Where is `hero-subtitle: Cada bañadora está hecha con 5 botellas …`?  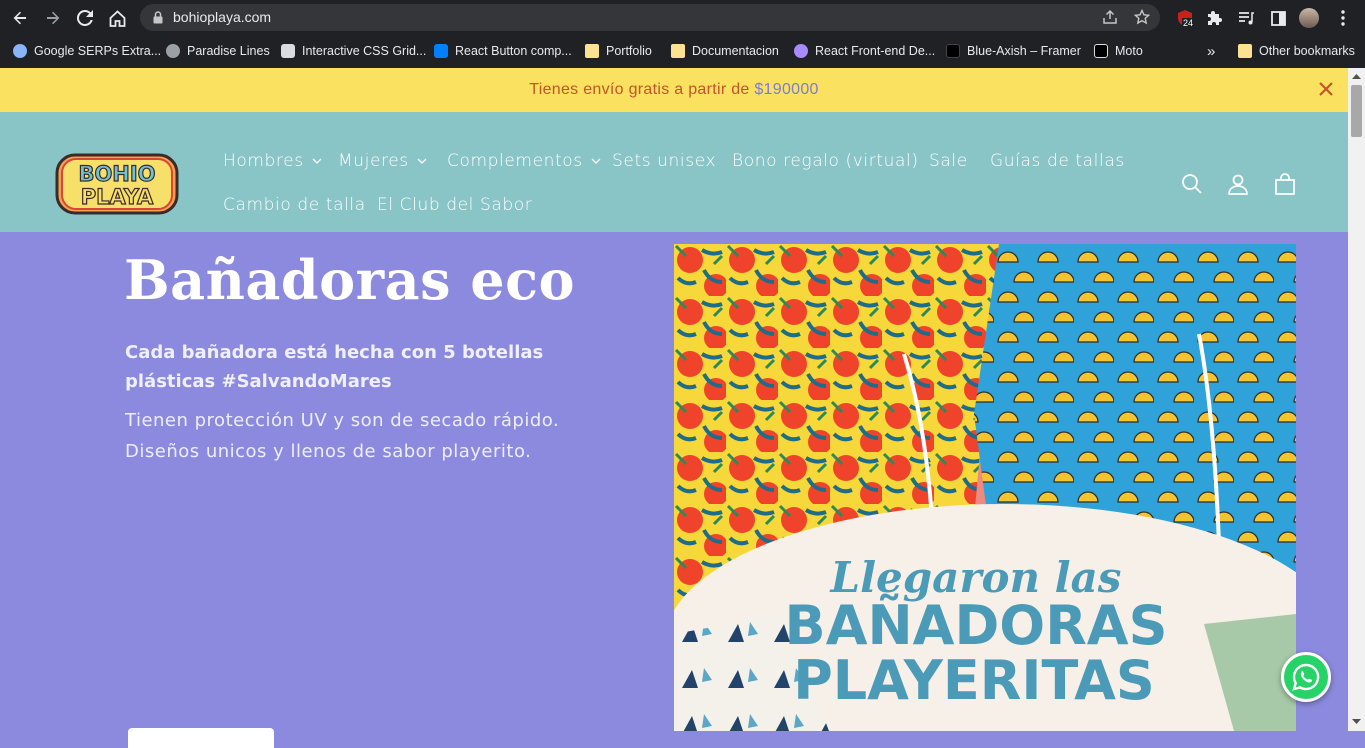
hero-subtitle: Cada bañadora está hecha con 5 botellas … is located at coordinates (334, 367).